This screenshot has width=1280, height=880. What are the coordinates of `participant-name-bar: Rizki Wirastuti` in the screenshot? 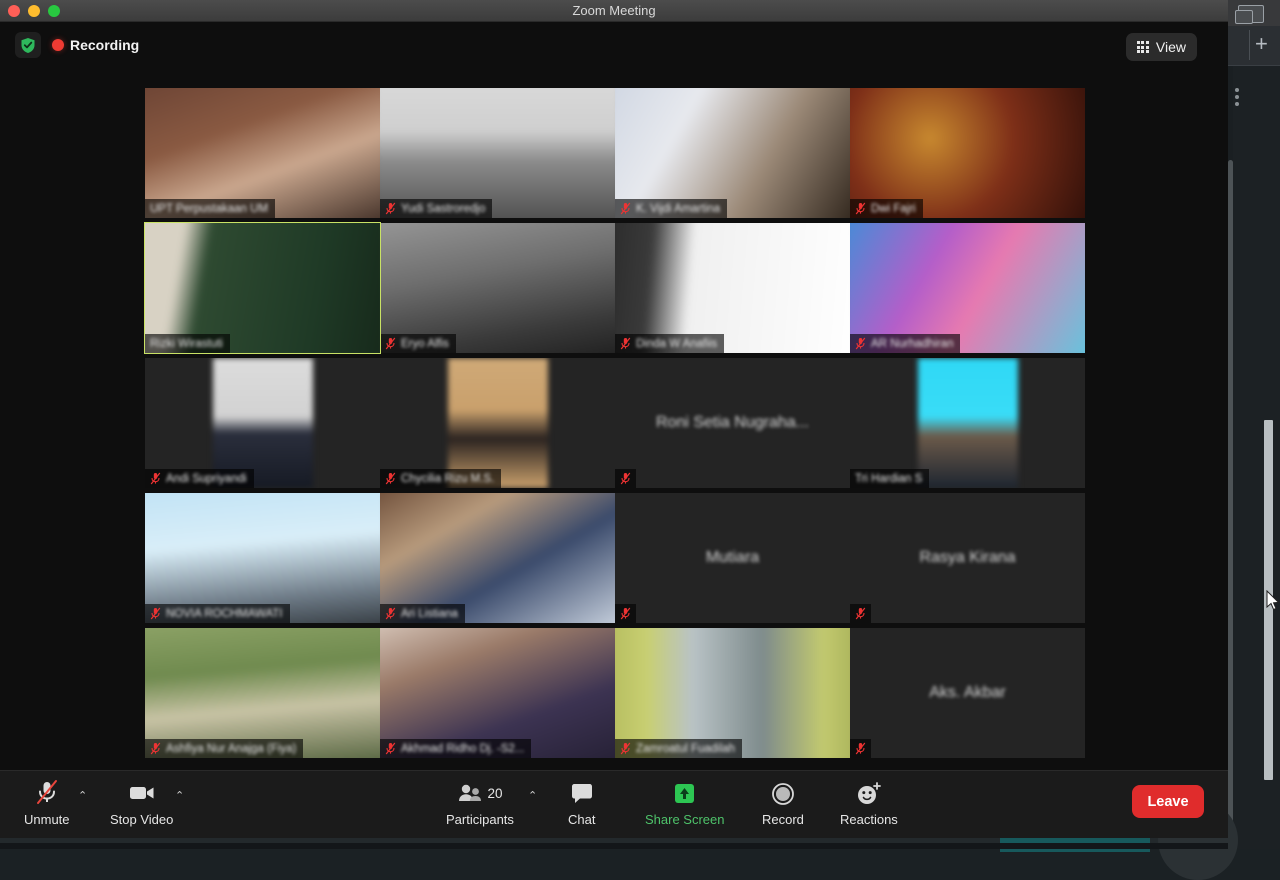 It's located at (187, 343).